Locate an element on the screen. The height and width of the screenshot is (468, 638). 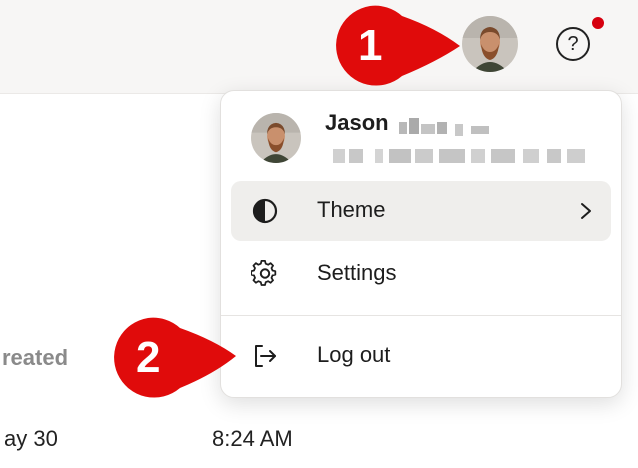
log-out-icon is located at coordinates (265, 356).